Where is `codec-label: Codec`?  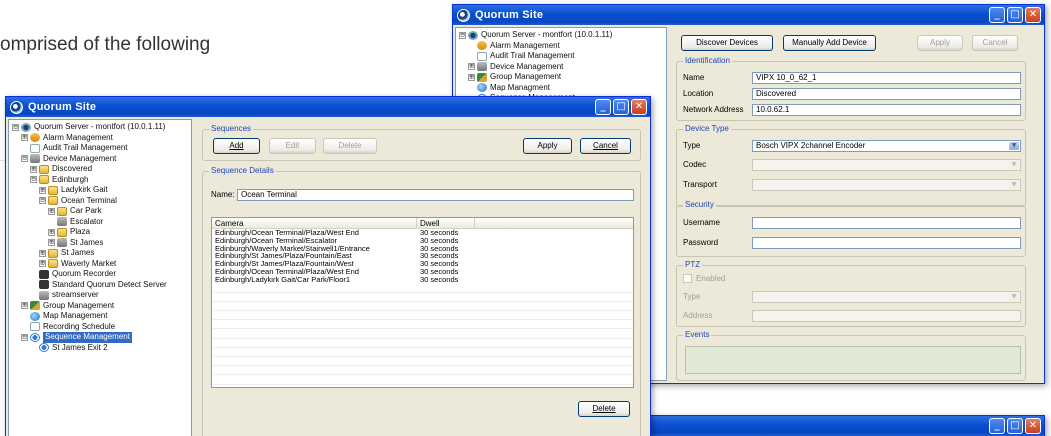
codec-label: Codec is located at coordinates (695, 164).